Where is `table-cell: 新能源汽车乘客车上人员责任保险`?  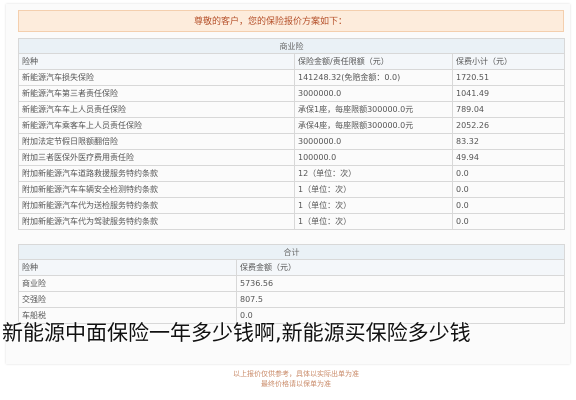
table-cell: 新能源汽车乘客车上人员责任保险 is located at coordinates (156, 125).